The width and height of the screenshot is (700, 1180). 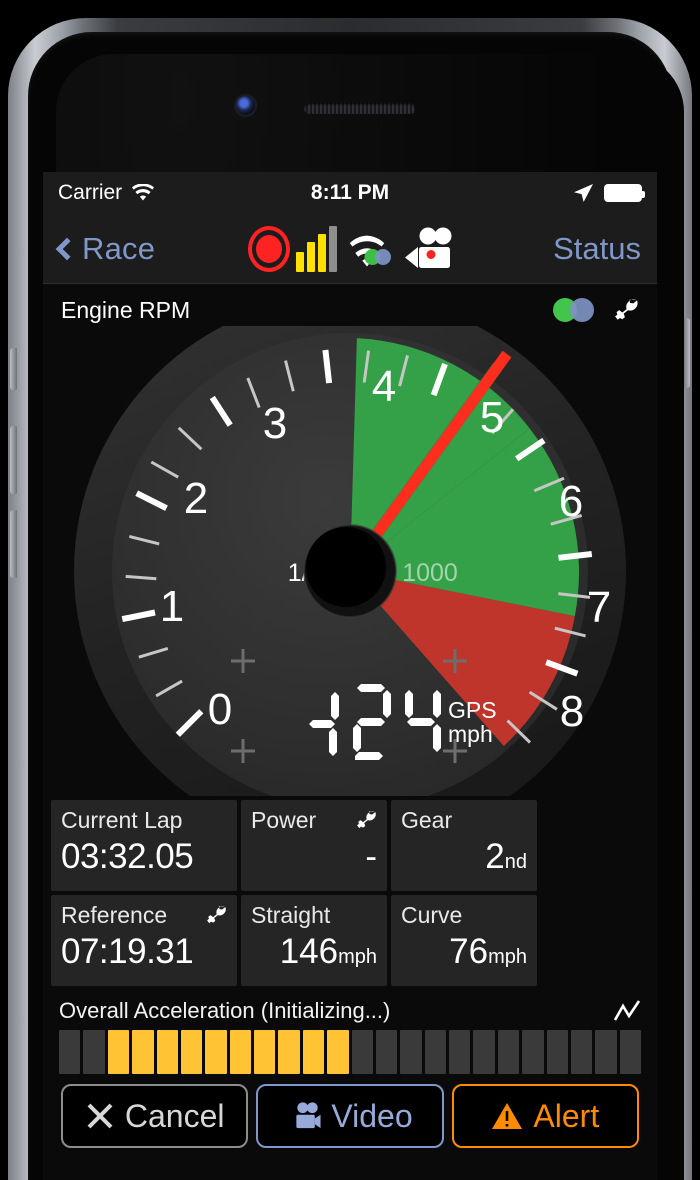 What do you see at coordinates (469, 951) in the screenshot?
I see `tile-value: 76` at bounding box center [469, 951].